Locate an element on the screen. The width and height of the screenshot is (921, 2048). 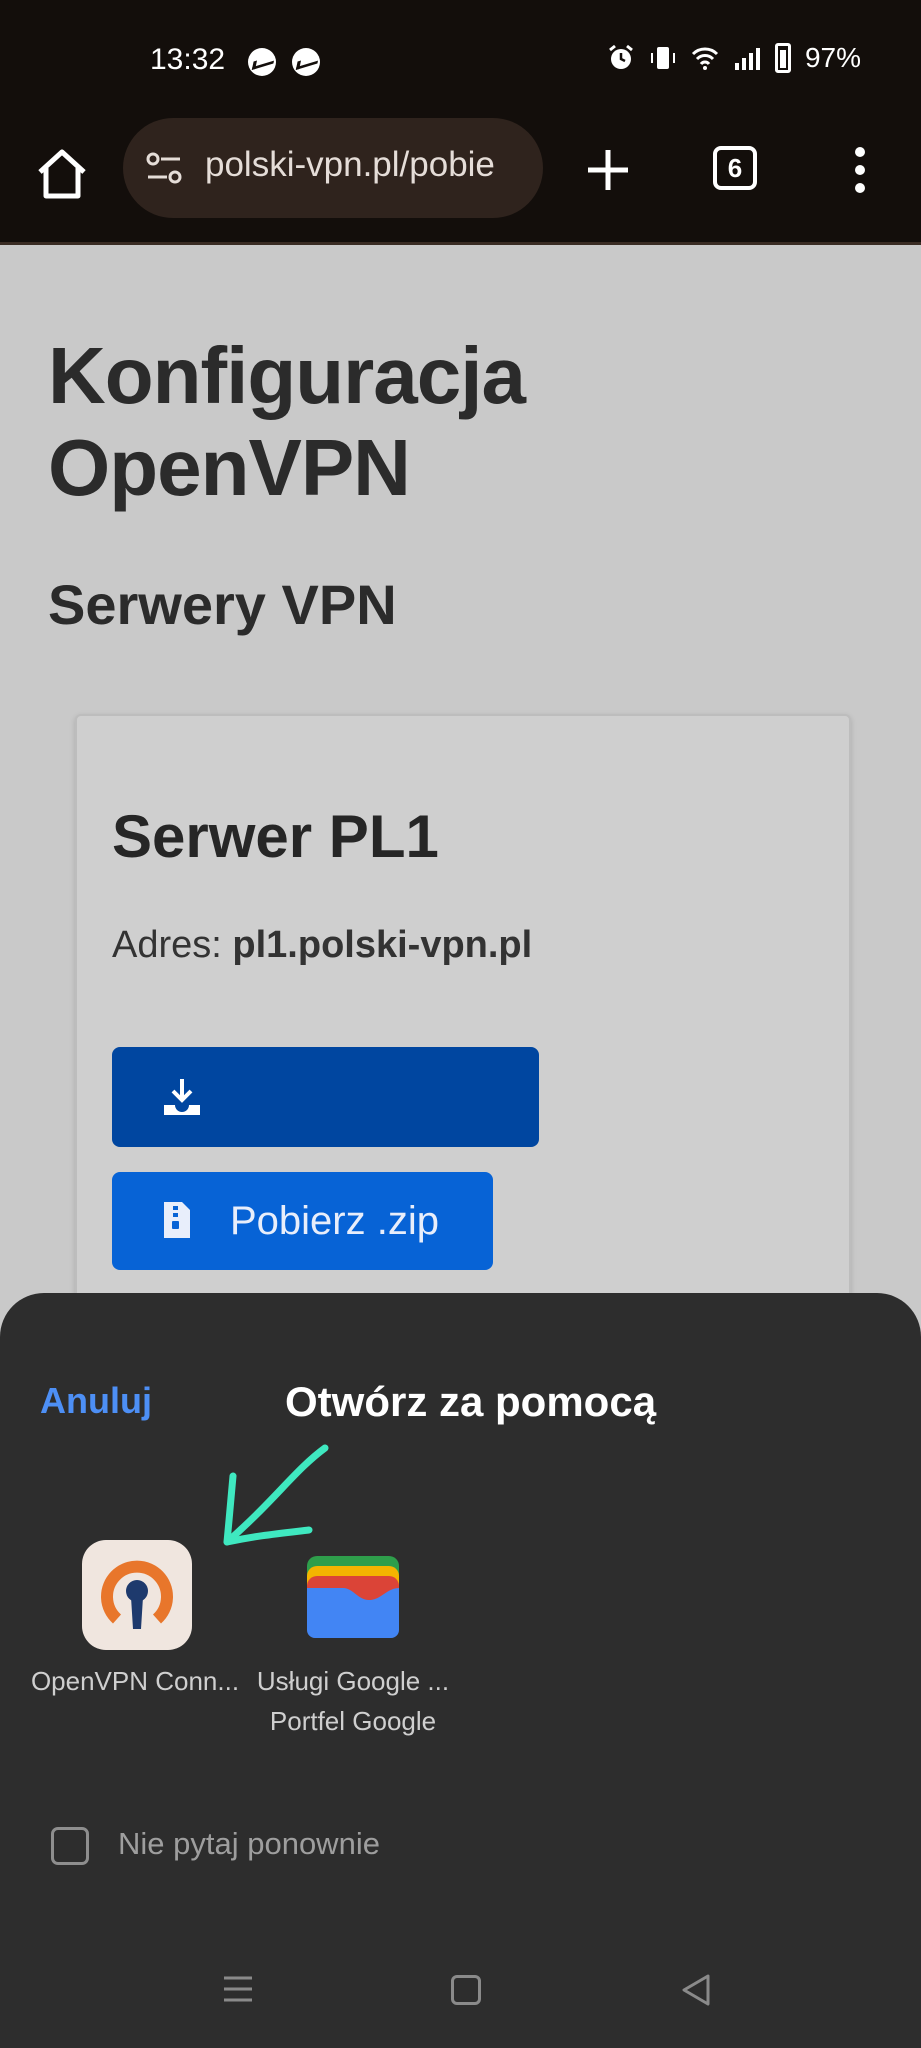
server-title: Serwer PL1 is located at coordinates (275, 836).